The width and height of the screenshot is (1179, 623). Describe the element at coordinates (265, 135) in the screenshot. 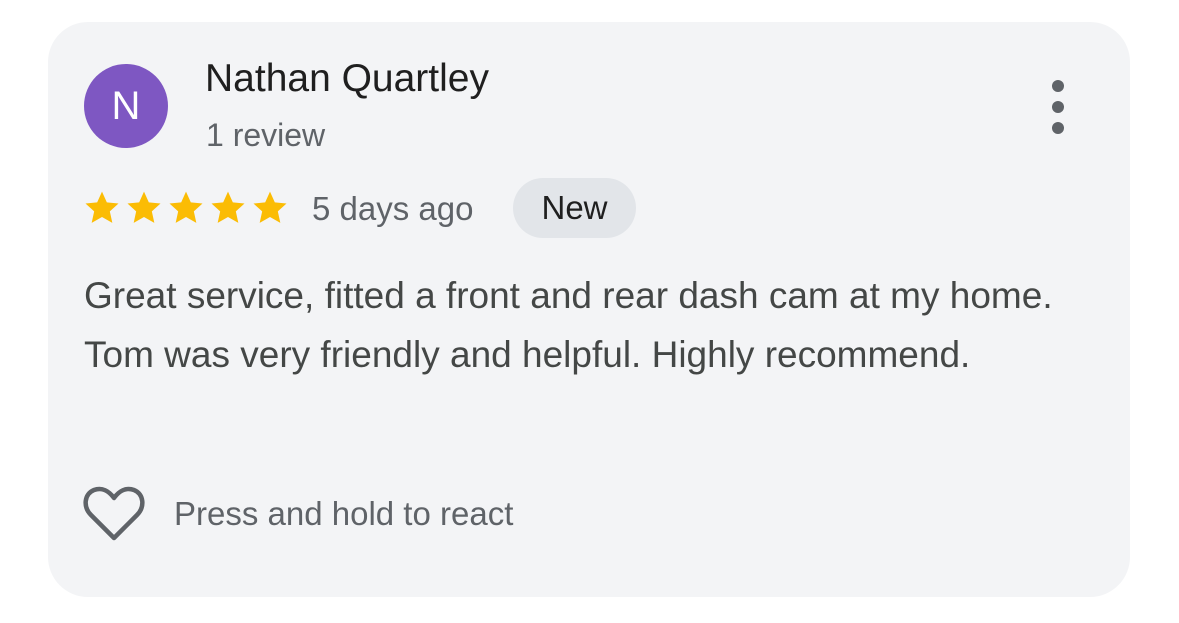

I see `review-count: 1 review` at that location.